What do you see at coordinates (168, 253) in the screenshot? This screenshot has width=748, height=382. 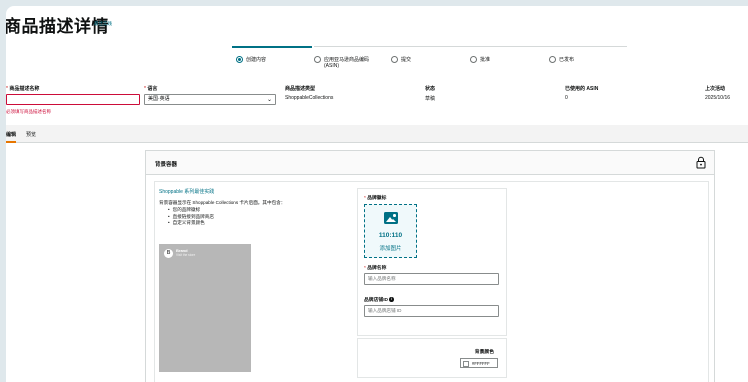 I see `preview-brand-logo: B` at bounding box center [168, 253].